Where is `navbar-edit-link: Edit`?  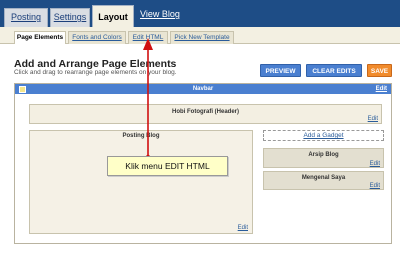
navbar-edit-link: Edit is located at coordinates (381, 89).